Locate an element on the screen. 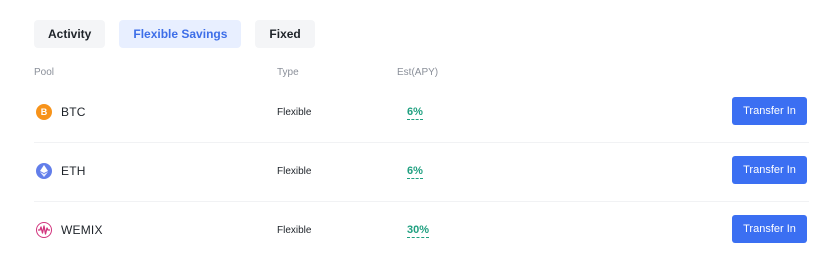 The height and width of the screenshot is (266, 831). tab-flexible-savings: Flexible Savings is located at coordinates (180, 34).